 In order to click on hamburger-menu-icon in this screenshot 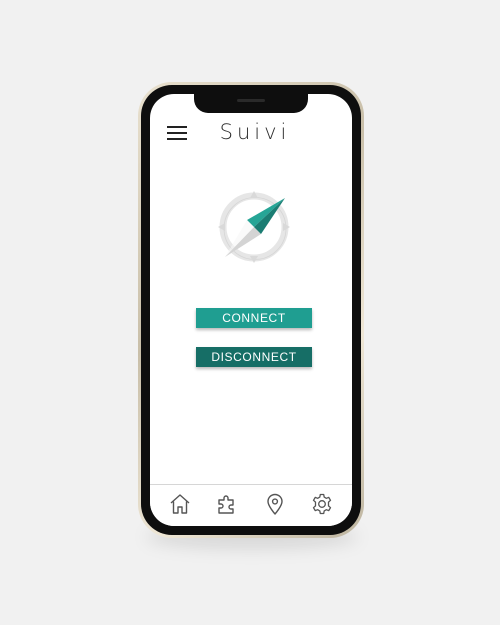, I will do `click(177, 134)`.